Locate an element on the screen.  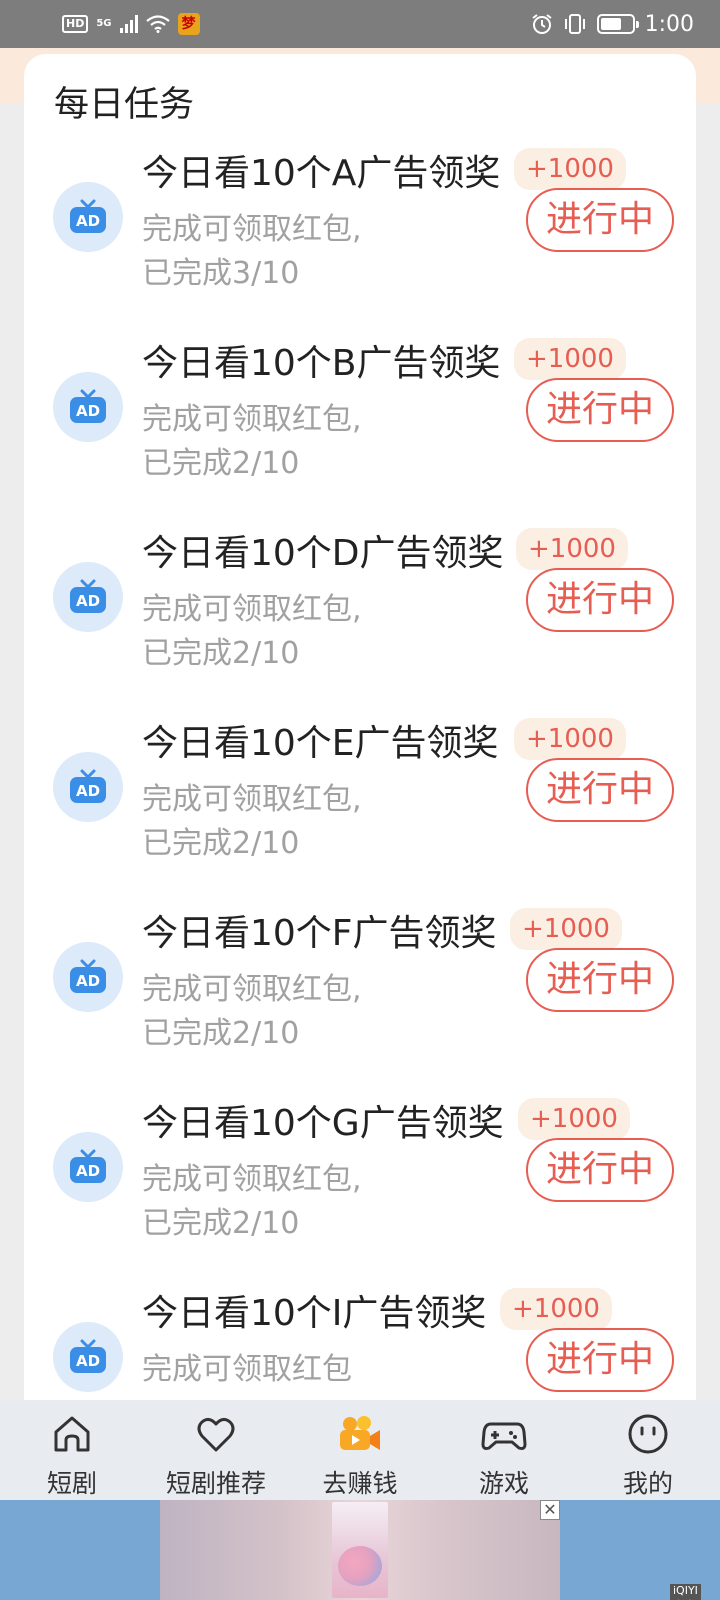
face-icon is located at coordinates (648, 1434).